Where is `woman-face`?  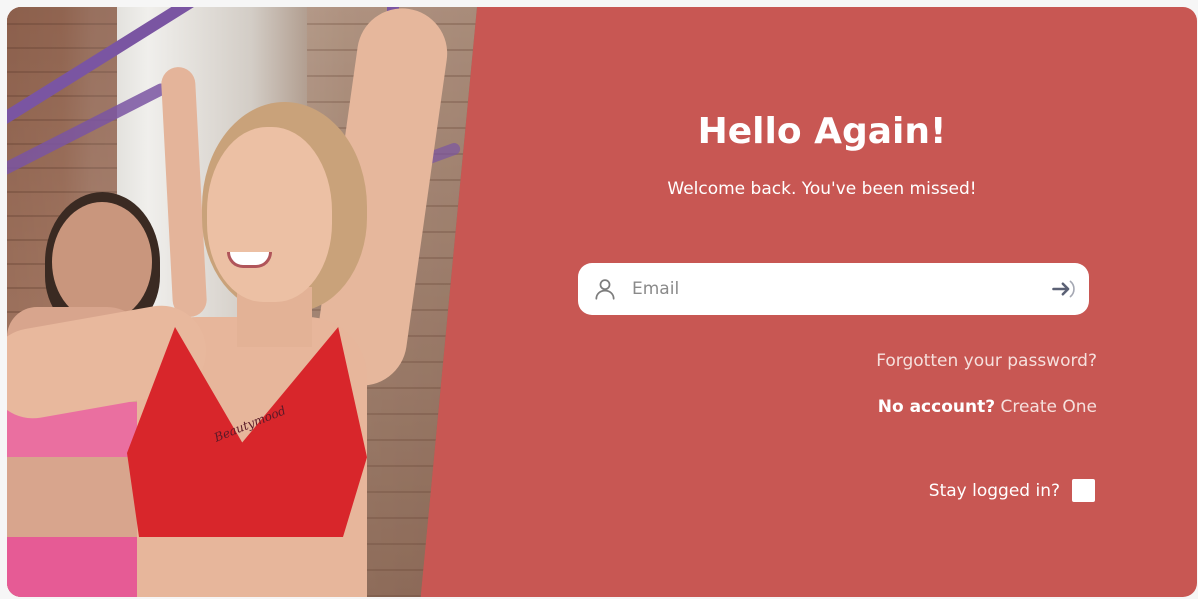
woman-face is located at coordinates (269, 214).